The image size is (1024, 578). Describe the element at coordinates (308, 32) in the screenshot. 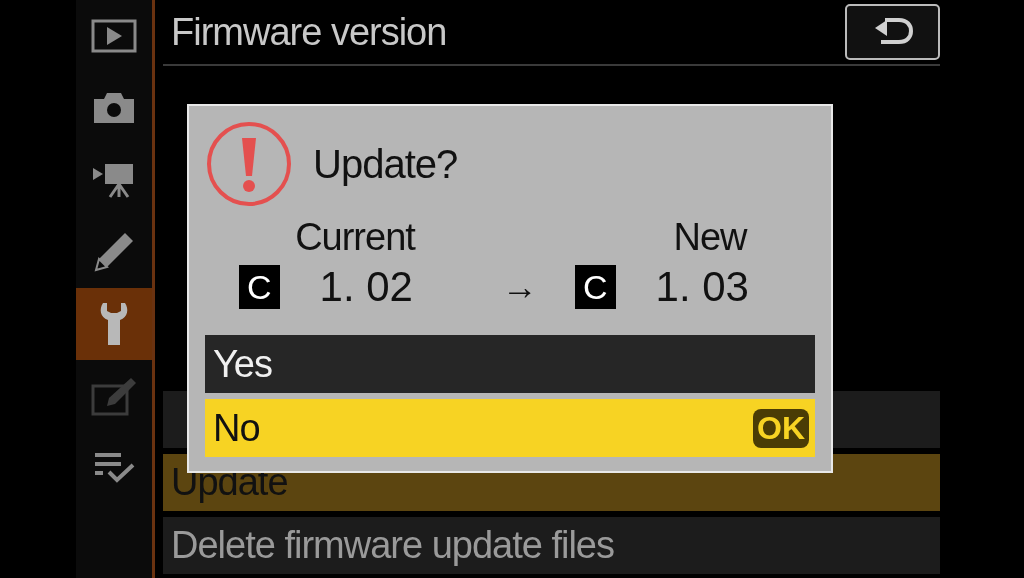

I see `screen-title: Firmware version` at that location.